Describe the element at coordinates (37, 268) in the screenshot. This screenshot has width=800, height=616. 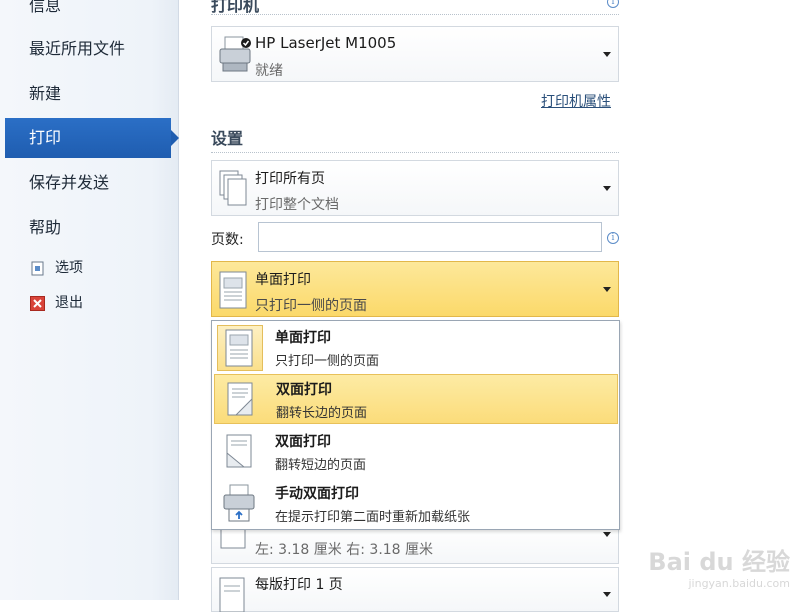
I see `options-icon` at that location.